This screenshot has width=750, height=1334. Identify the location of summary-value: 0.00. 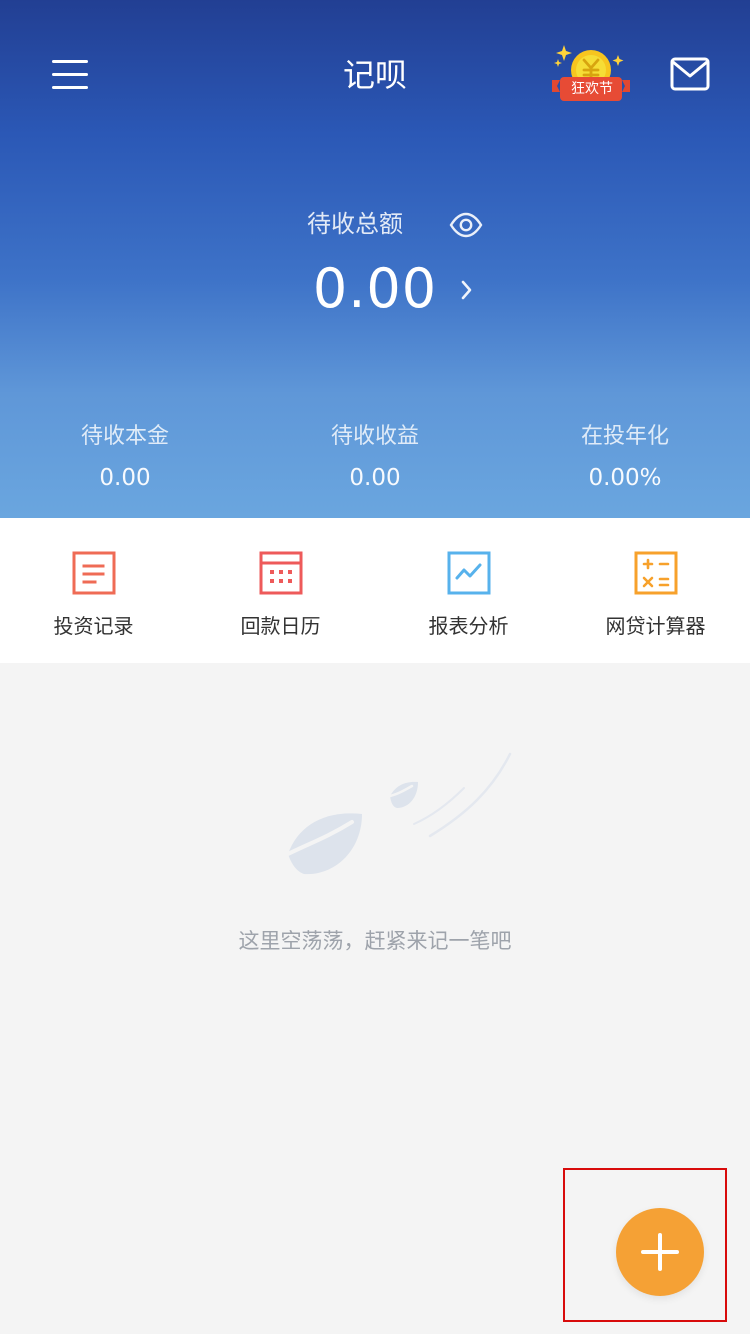
(375, 289).